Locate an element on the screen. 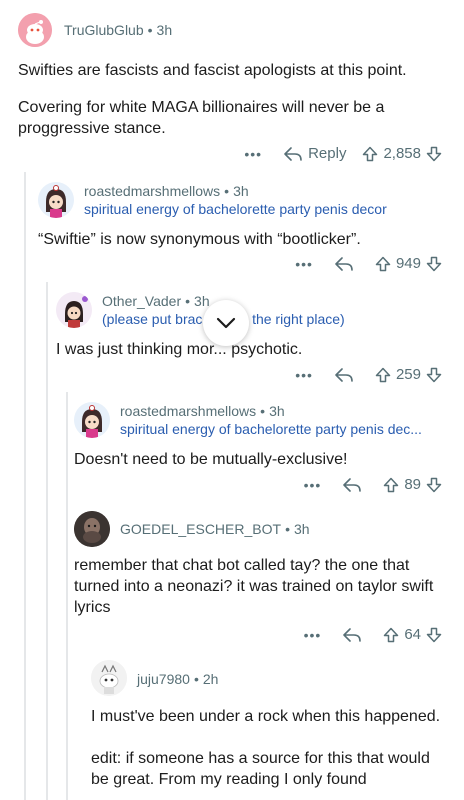  vote-count: 89 is located at coordinates (412, 484).